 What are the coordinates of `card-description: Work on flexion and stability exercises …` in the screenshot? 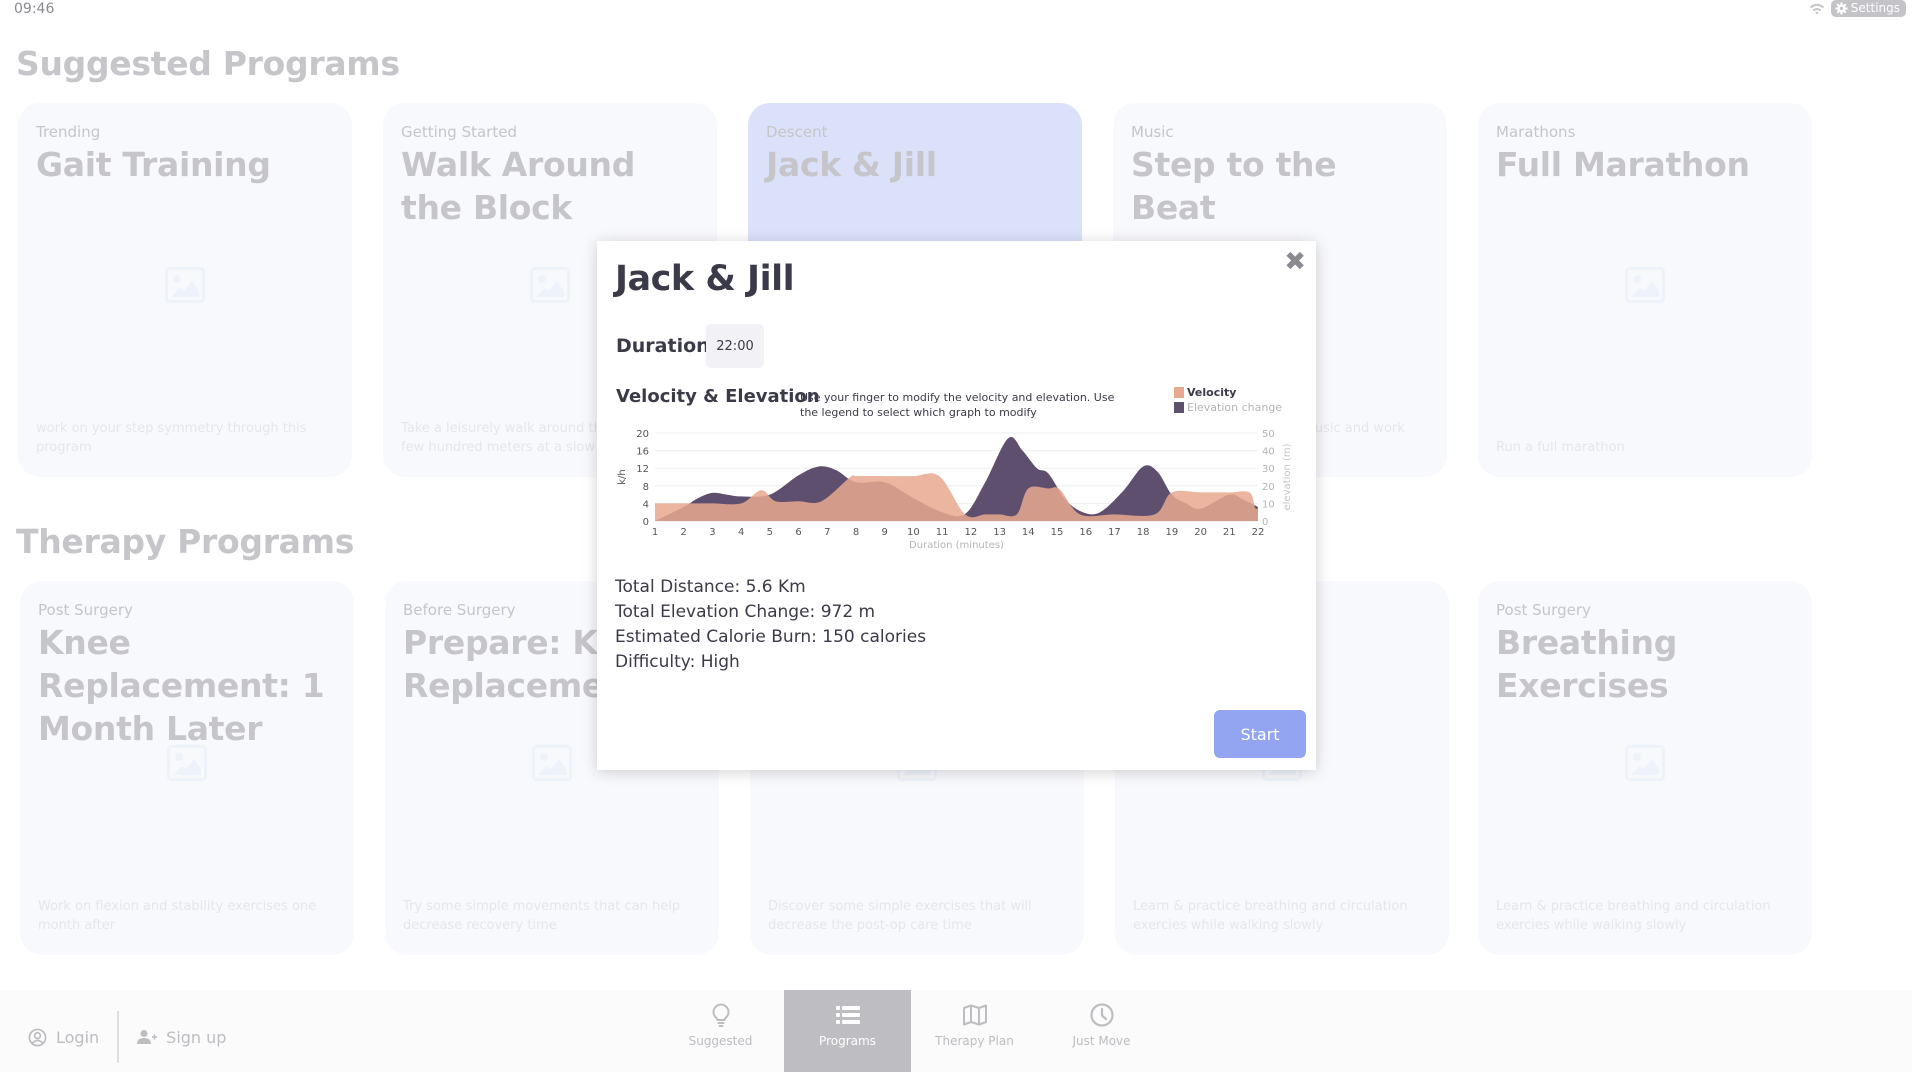 It's located at (177, 916).